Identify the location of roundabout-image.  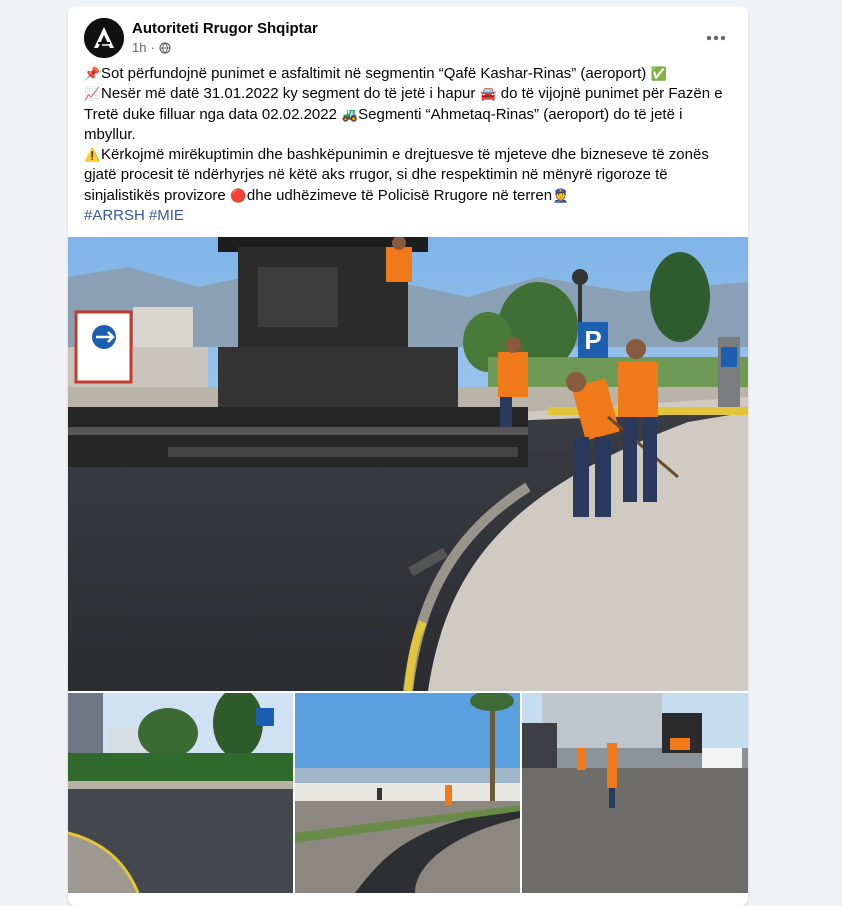
(180, 793).